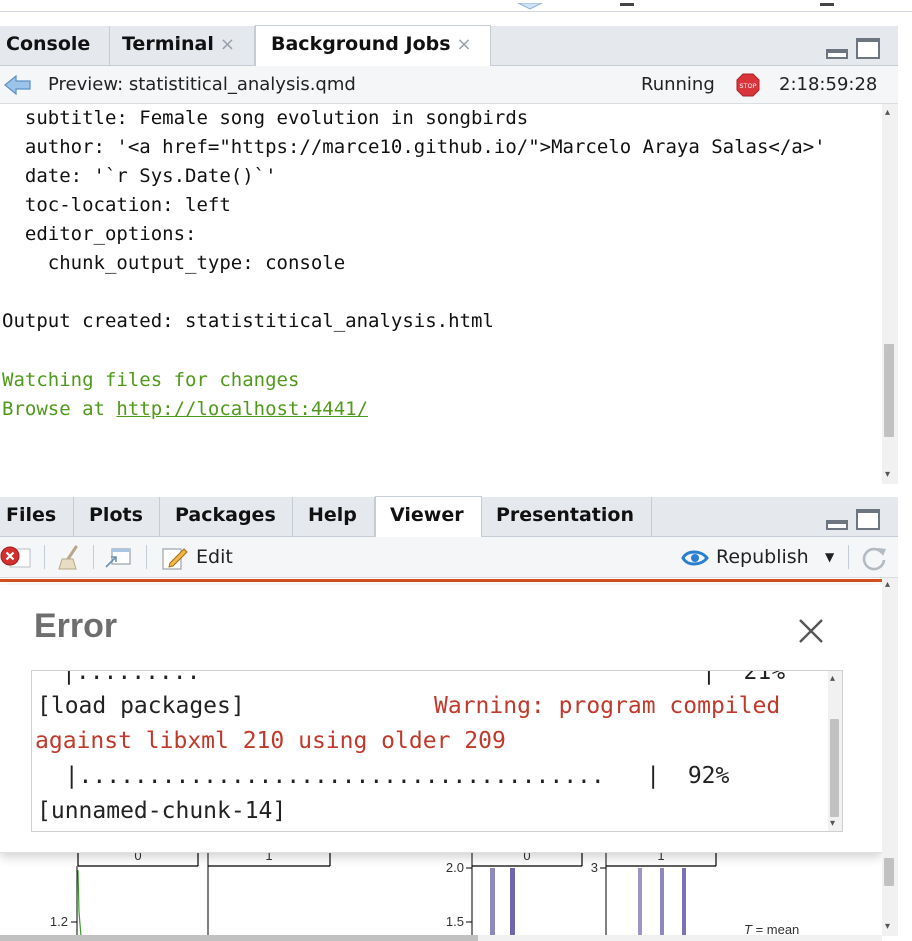 The image size is (912, 941). I want to click on close-error-icon, so click(811, 631).